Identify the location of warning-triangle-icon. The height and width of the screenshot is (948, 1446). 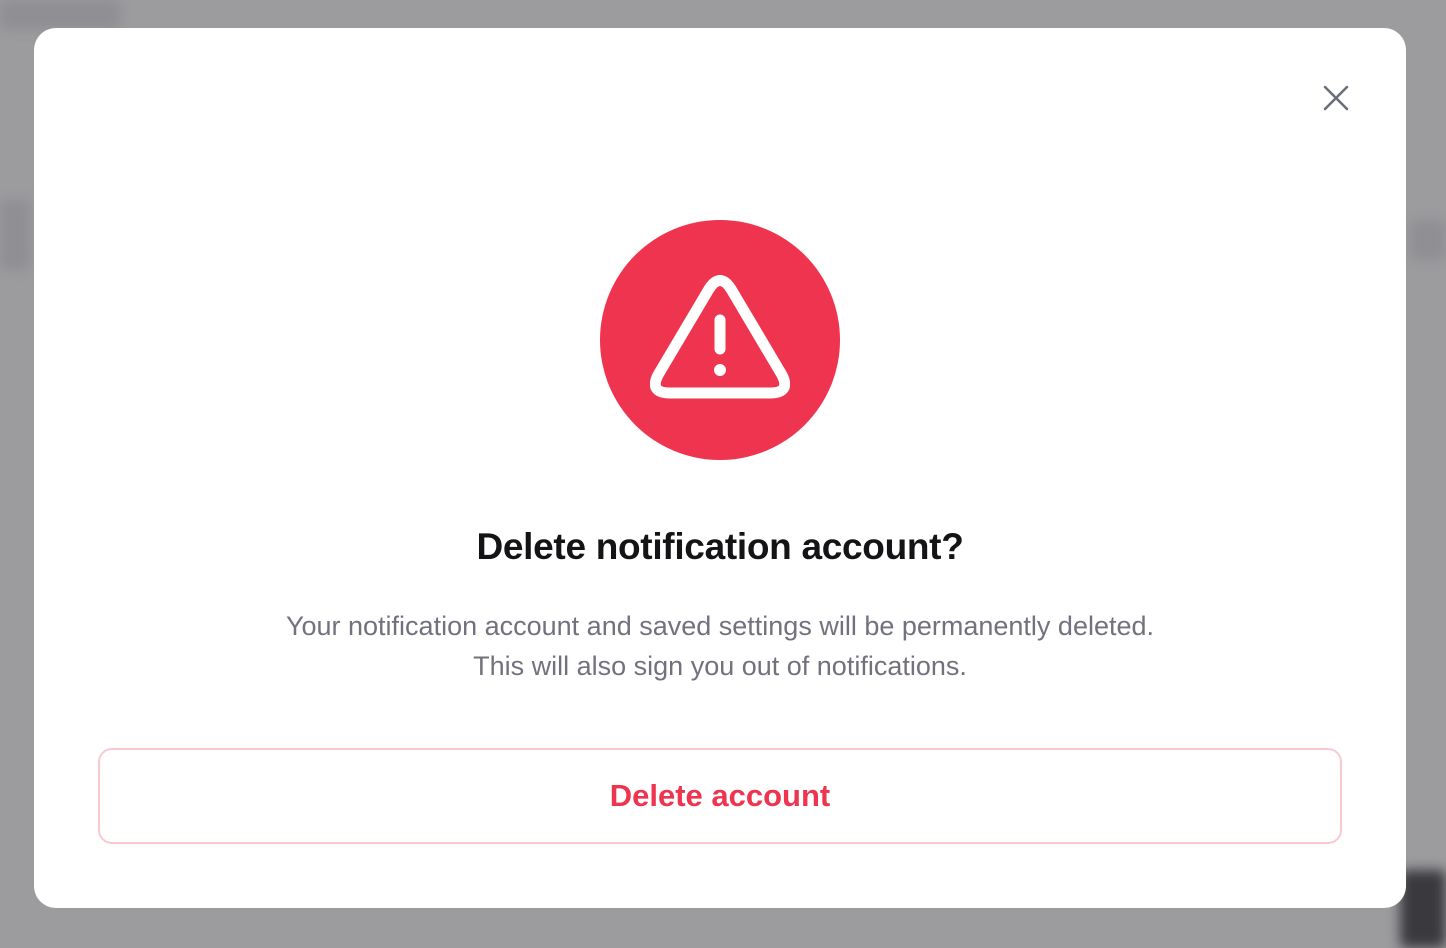
(720, 337).